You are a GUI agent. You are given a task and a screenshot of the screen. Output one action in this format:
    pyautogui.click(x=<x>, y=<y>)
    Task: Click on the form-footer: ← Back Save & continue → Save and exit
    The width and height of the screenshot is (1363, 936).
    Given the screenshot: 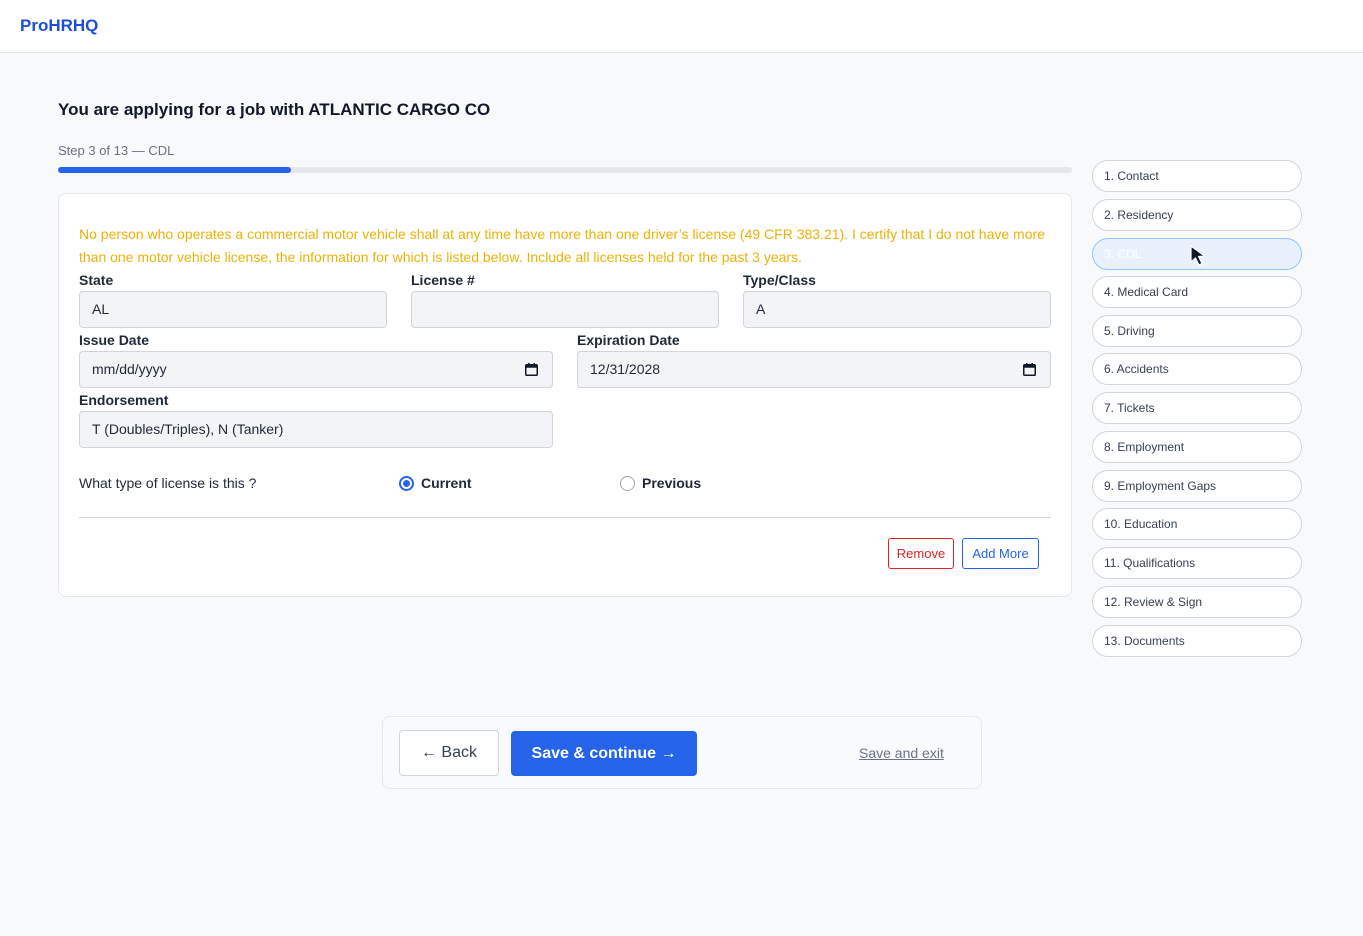 What is the action you would take?
    pyautogui.click(x=682, y=752)
    